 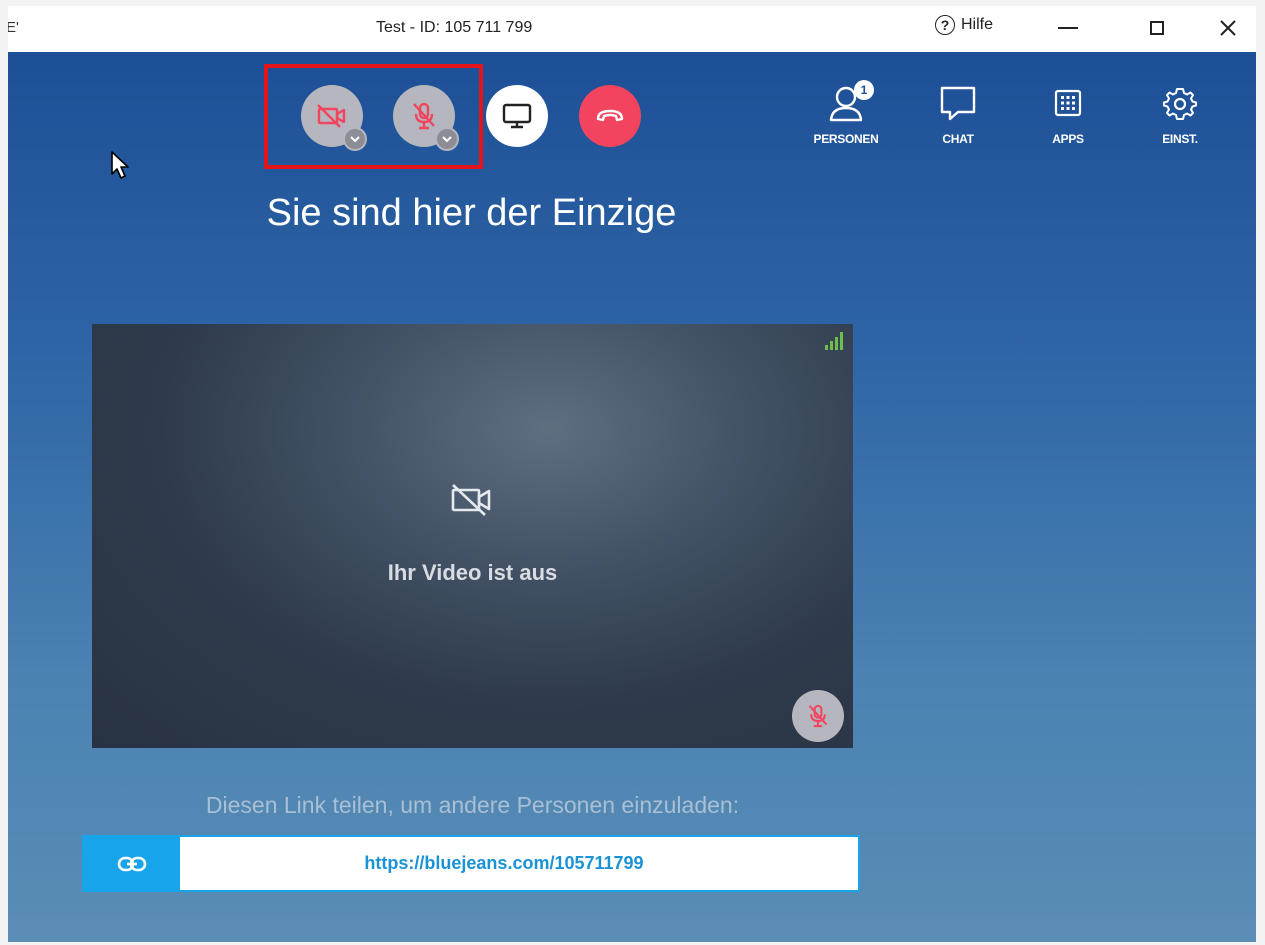 I want to click on nav-personen: 1 PERSONEN, so click(x=846, y=113).